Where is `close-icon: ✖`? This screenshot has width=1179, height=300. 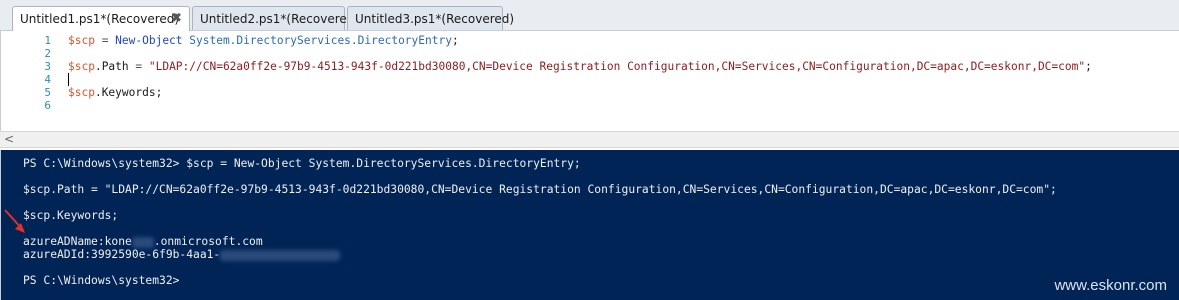 close-icon: ✖ is located at coordinates (176, 18).